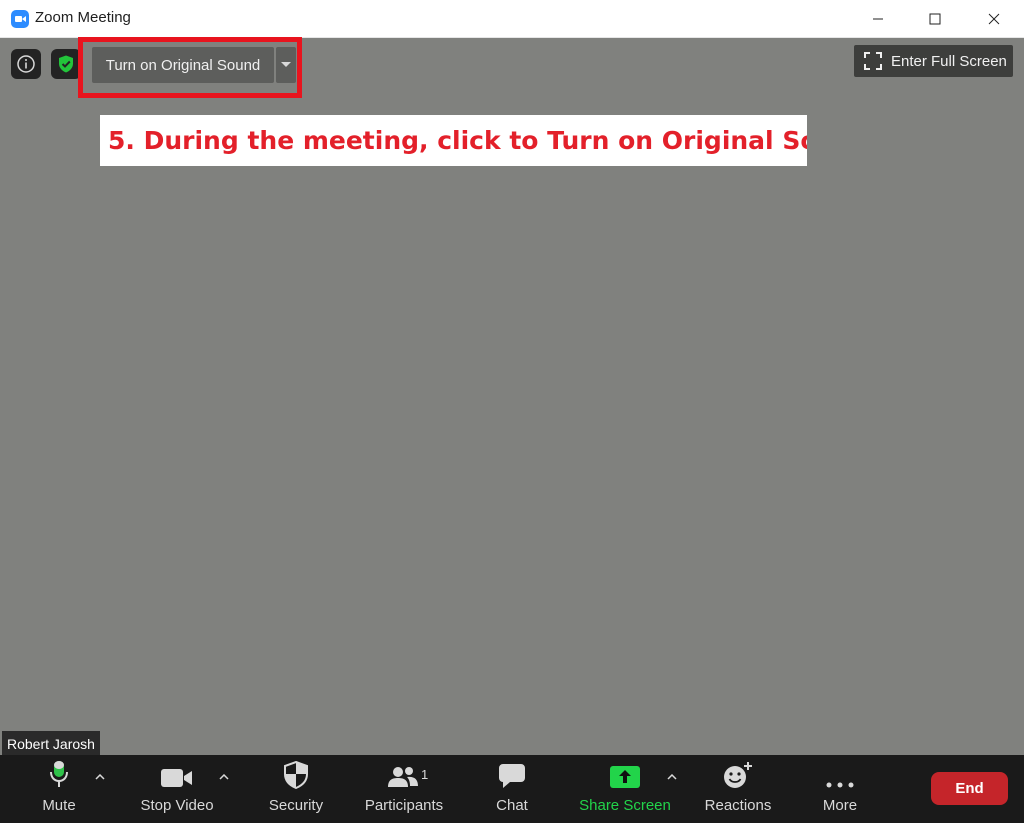 Image resolution: width=1024 pixels, height=823 pixels. What do you see at coordinates (404, 805) in the screenshot?
I see `participants-label: Participants` at bounding box center [404, 805].